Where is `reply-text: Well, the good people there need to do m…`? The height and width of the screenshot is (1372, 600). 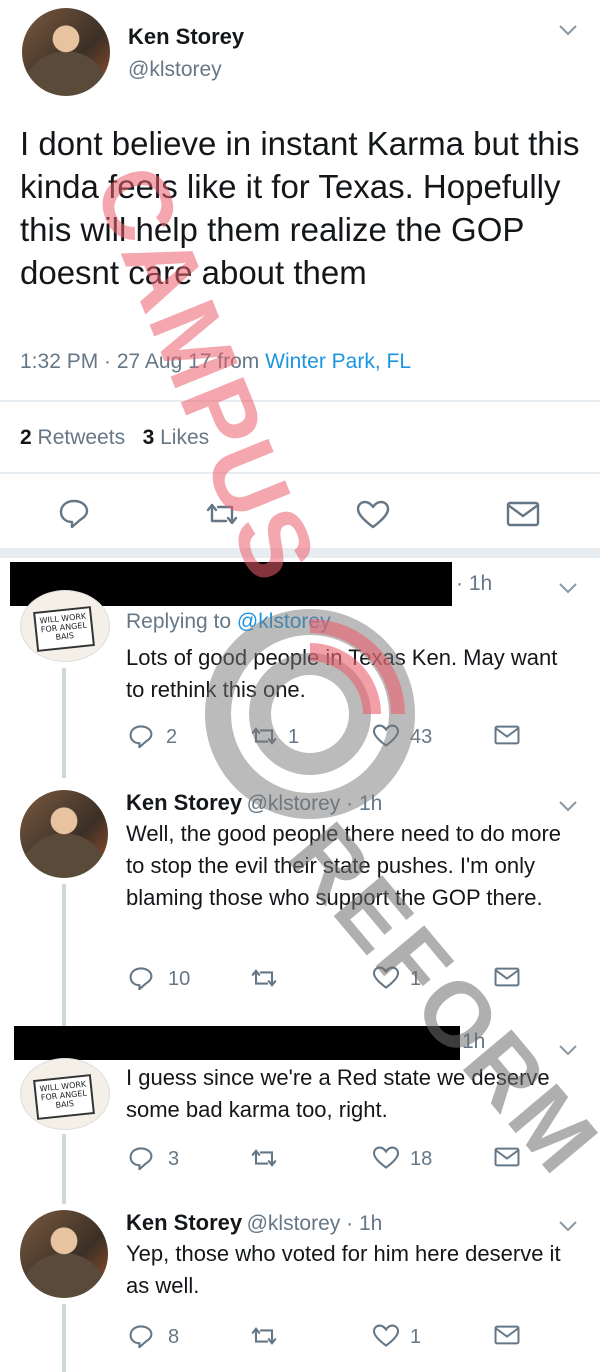
reply-text: Well, the good people there need to do m… is located at coordinates (344, 865).